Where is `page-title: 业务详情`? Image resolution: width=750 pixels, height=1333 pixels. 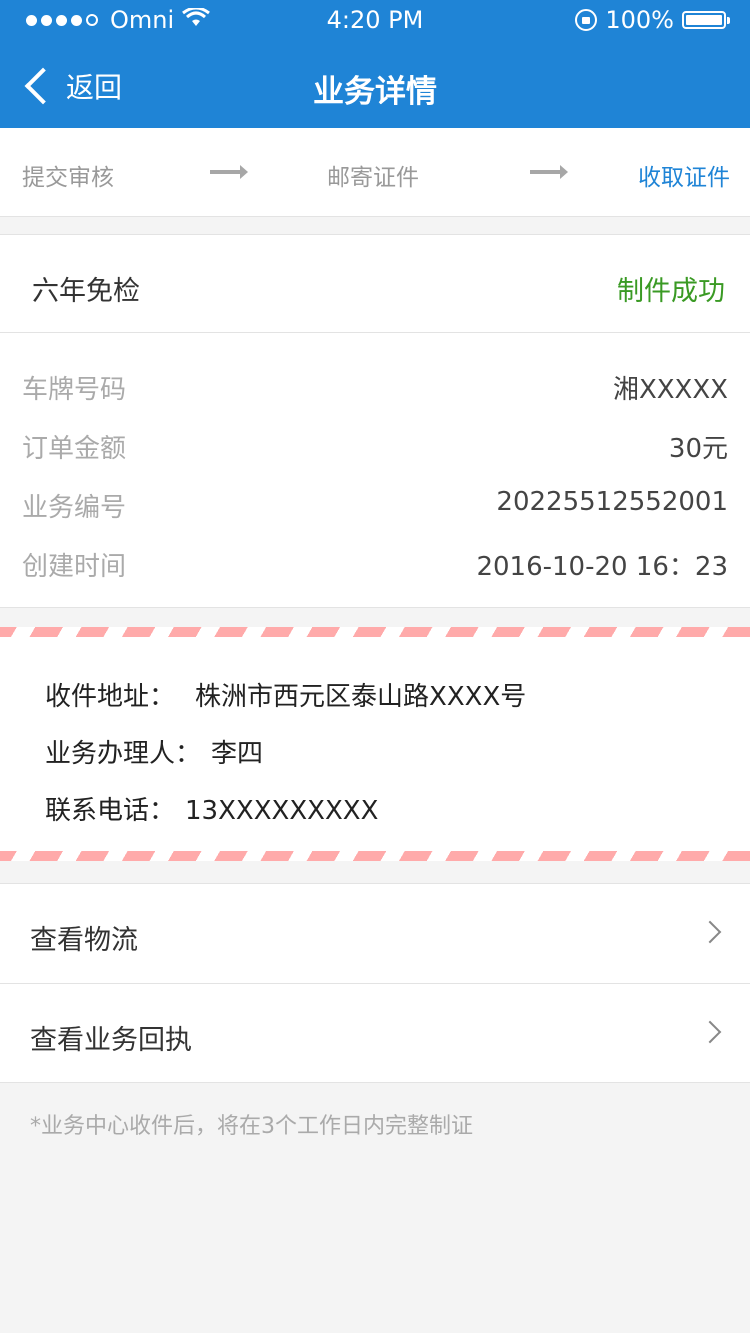
page-title: 业务详情 is located at coordinates (375, 92).